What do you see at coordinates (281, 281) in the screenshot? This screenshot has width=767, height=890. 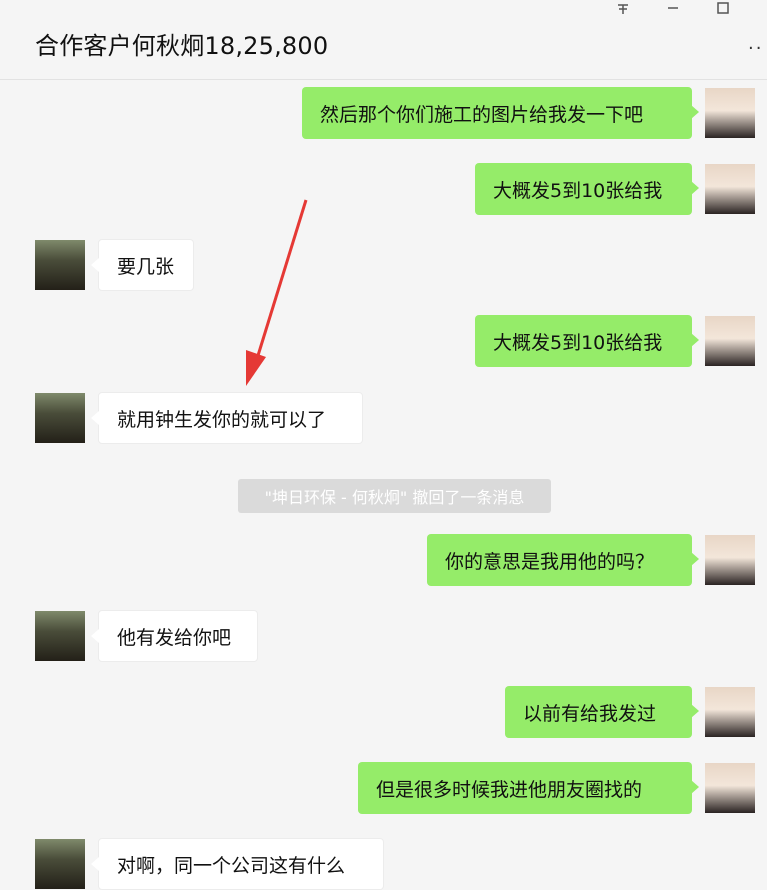 I see `annotation-arrow-shaft` at bounding box center [281, 281].